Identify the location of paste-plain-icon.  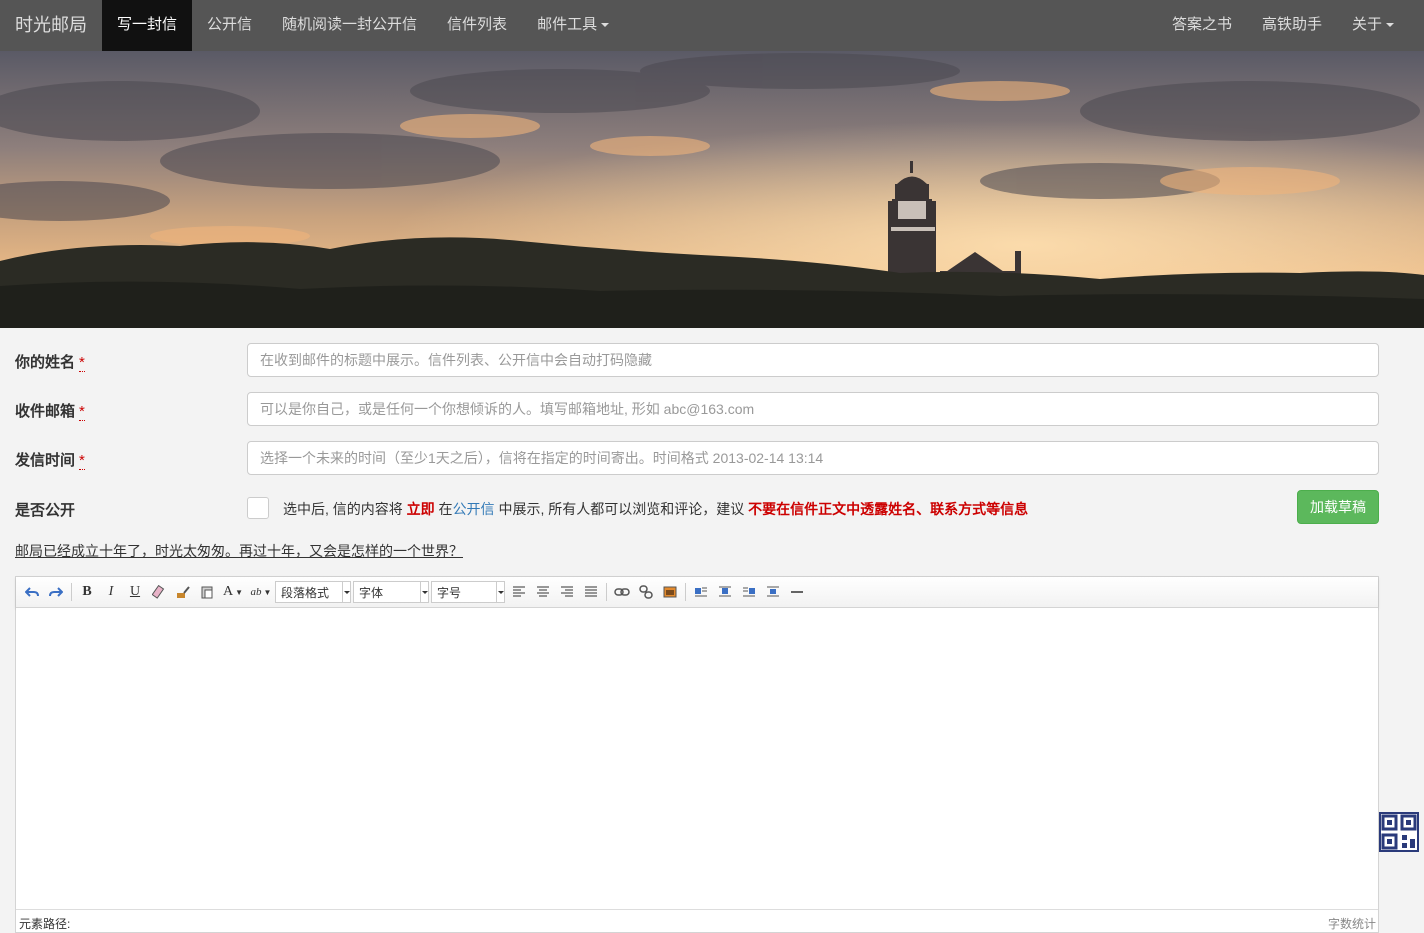
(207, 592).